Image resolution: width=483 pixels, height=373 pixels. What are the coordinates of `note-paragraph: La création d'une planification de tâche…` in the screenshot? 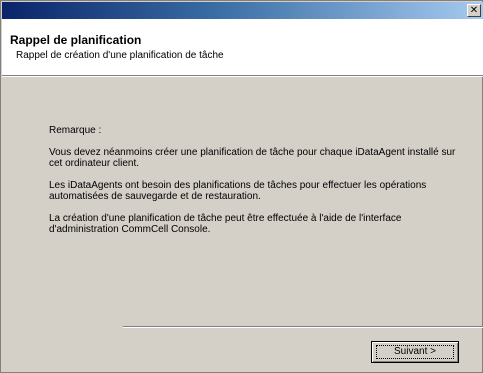 It's located at (225, 224).